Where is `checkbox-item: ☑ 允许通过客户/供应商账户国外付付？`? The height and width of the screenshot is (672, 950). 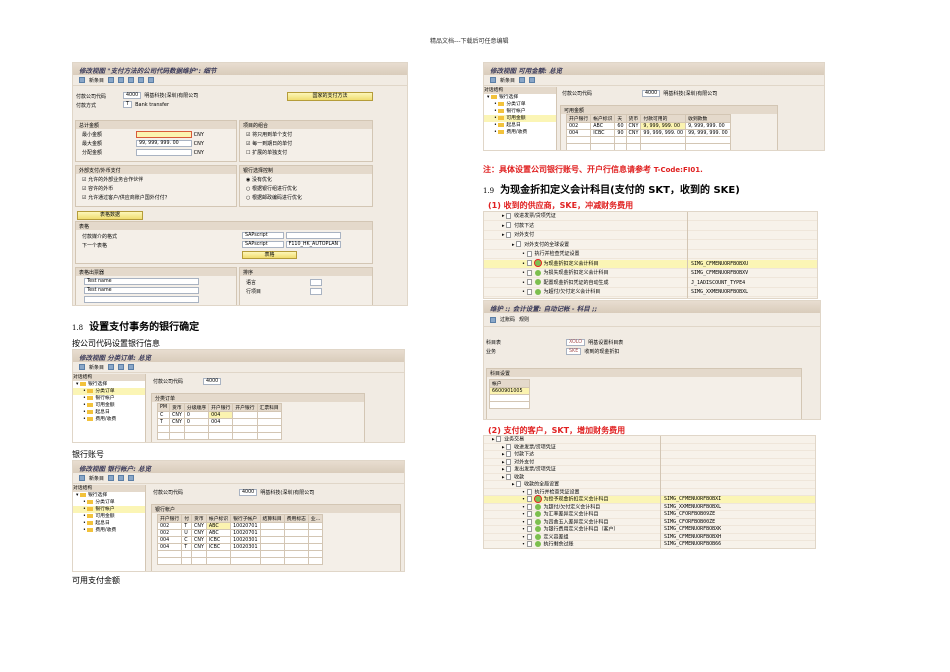 checkbox-item: ☑ 允许通过客户/供应商账户国外付付？ is located at coordinates (126, 197).